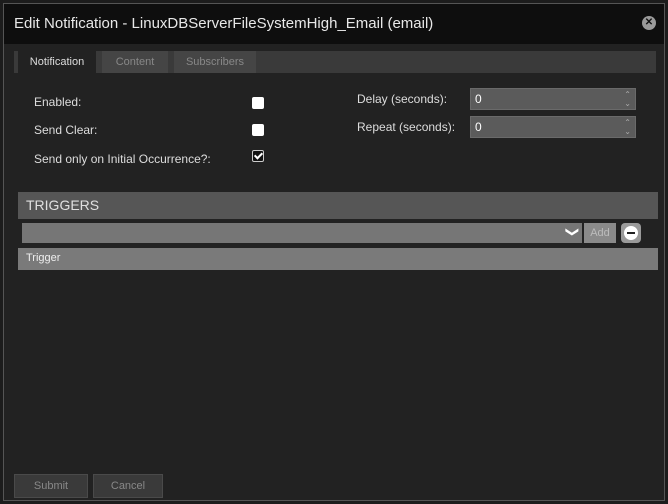 Image resolution: width=668 pixels, height=504 pixels. I want to click on trigger-column-header: Trigger, so click(338, 259).